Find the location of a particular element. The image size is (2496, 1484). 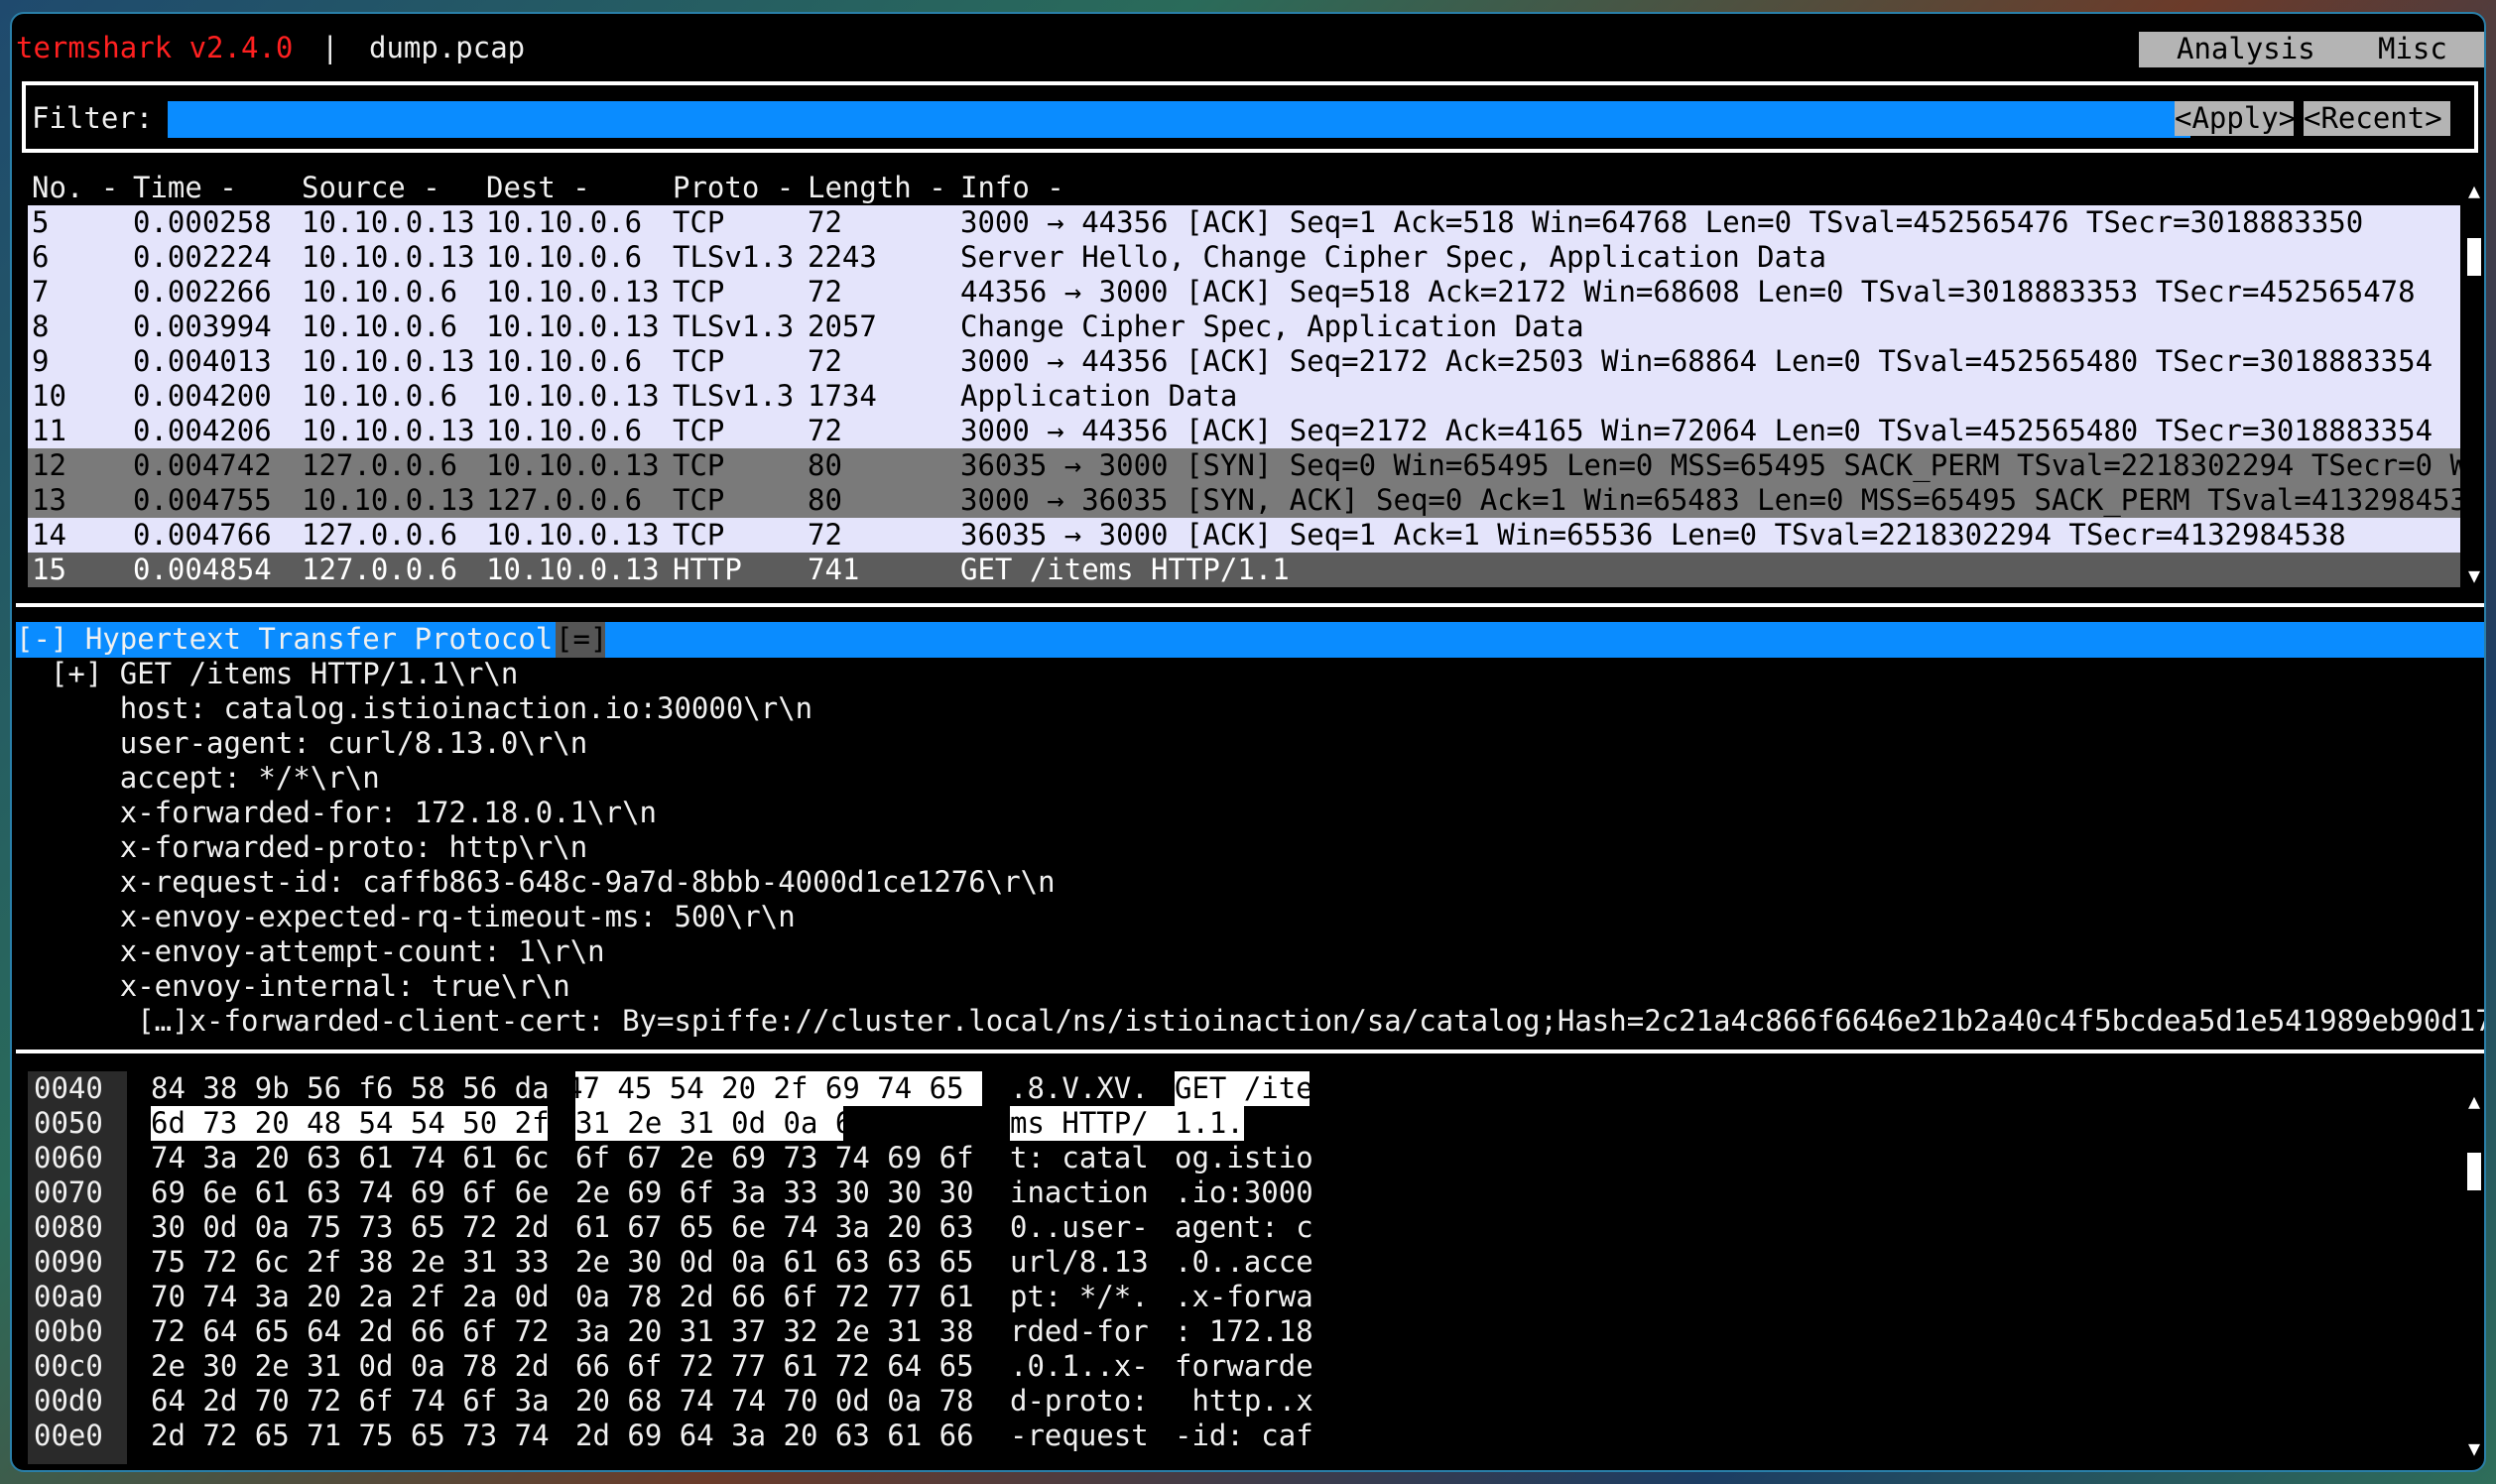

hex-bytes-a: 6d 73 20 48 54 54 50 2f is located at coordinates (350, 1123).